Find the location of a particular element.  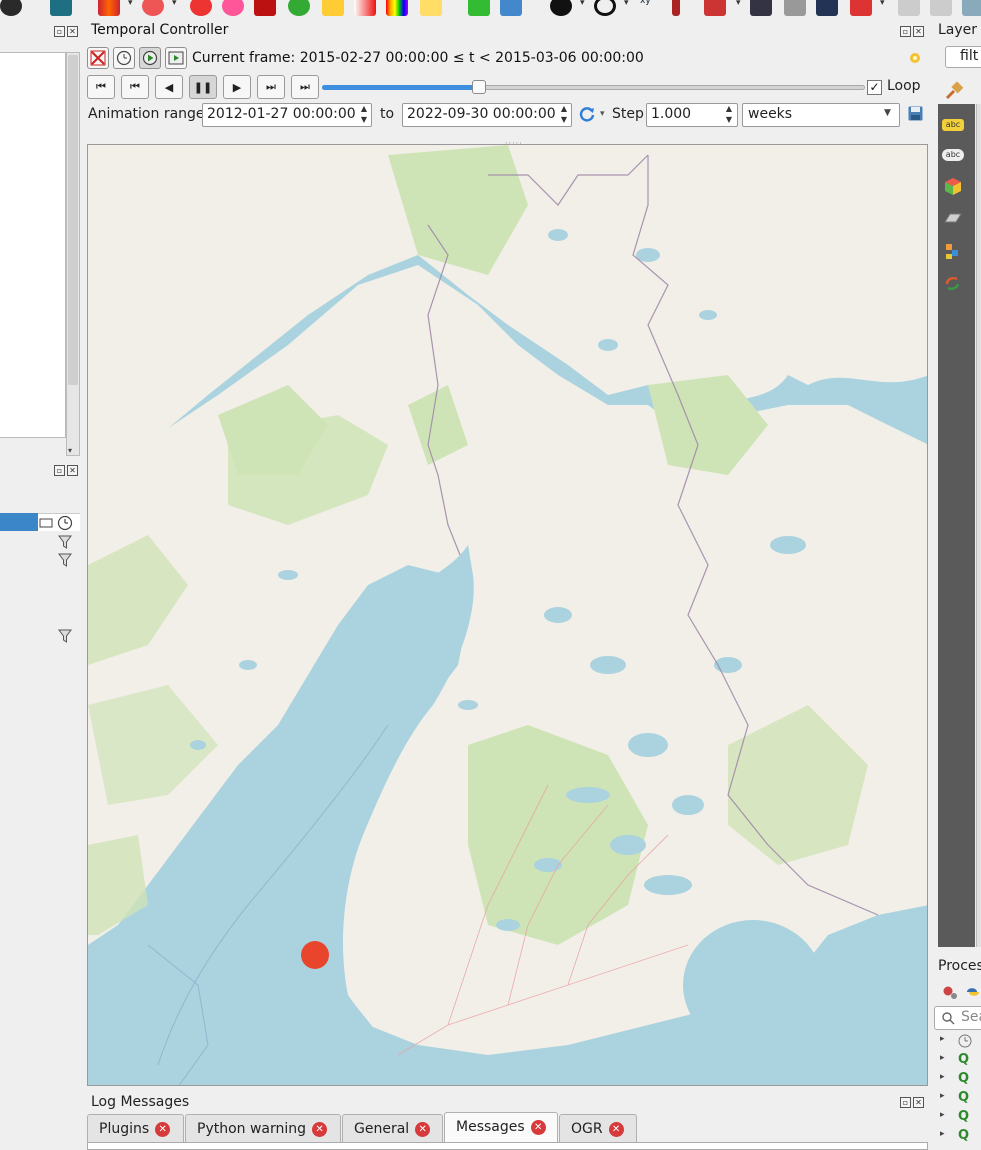

scroll-down-icon: ▾ is located at coordinates (70, 450).